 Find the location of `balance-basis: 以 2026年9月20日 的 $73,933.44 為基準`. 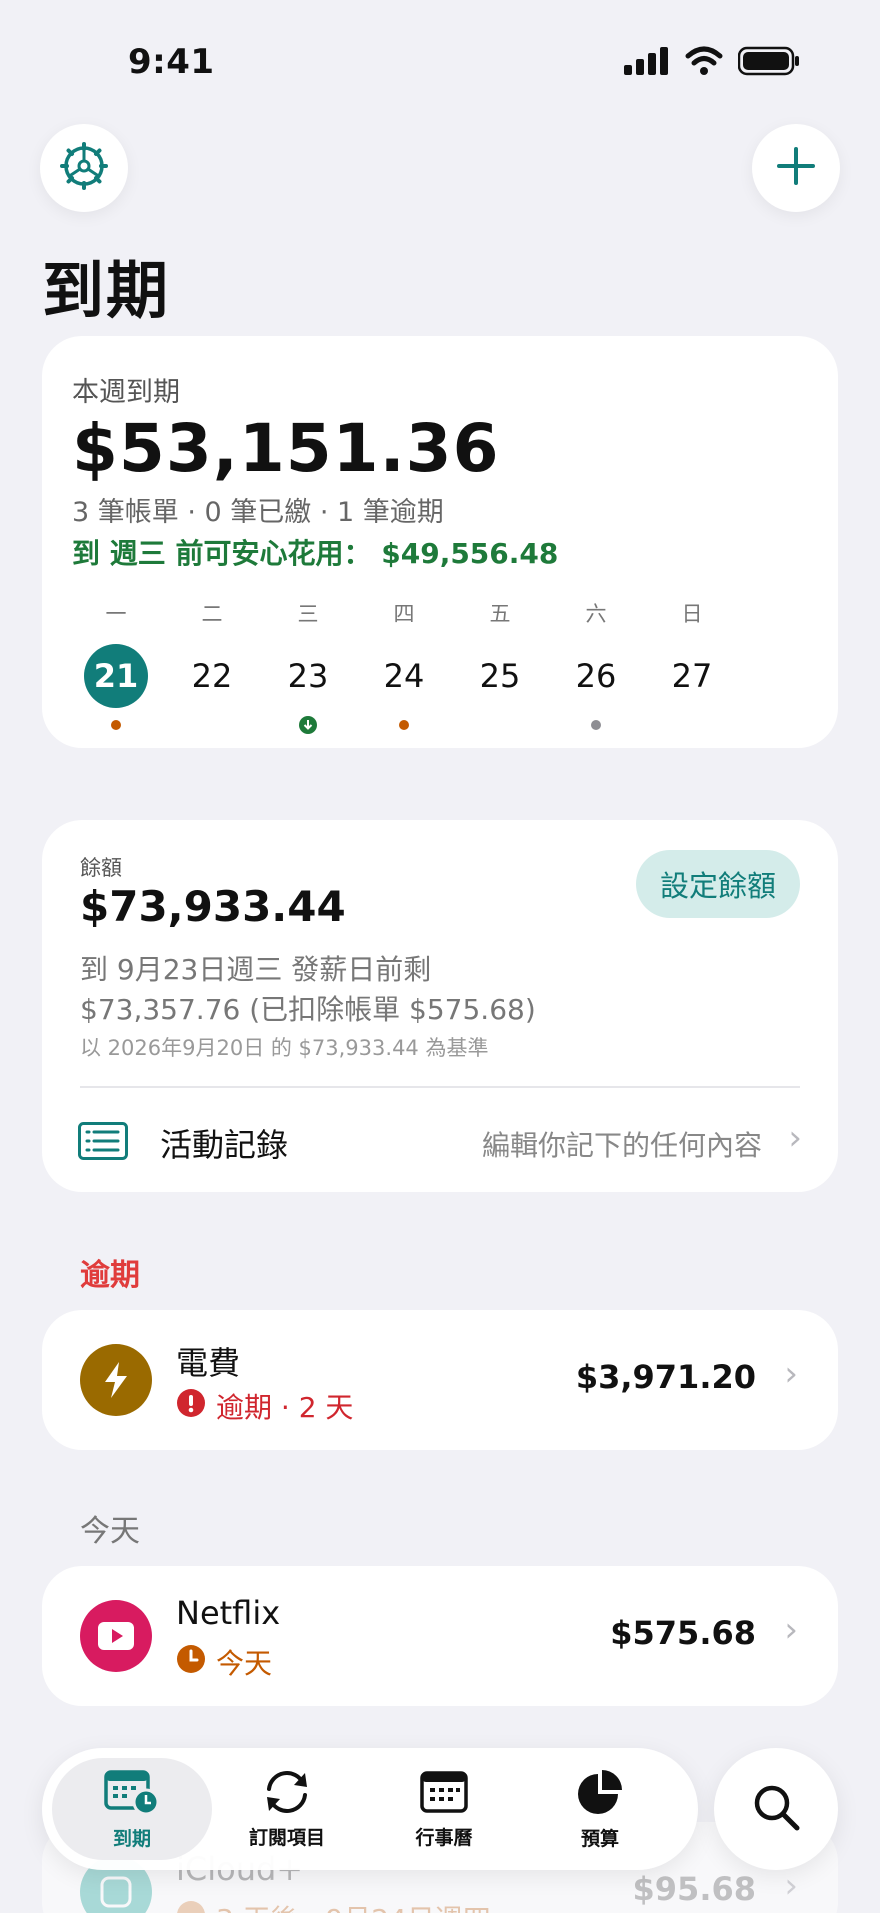

balance-basis: 以 2026年9月20日 的 $73,933.44 為基準 is located at coordinates (284, 1048).